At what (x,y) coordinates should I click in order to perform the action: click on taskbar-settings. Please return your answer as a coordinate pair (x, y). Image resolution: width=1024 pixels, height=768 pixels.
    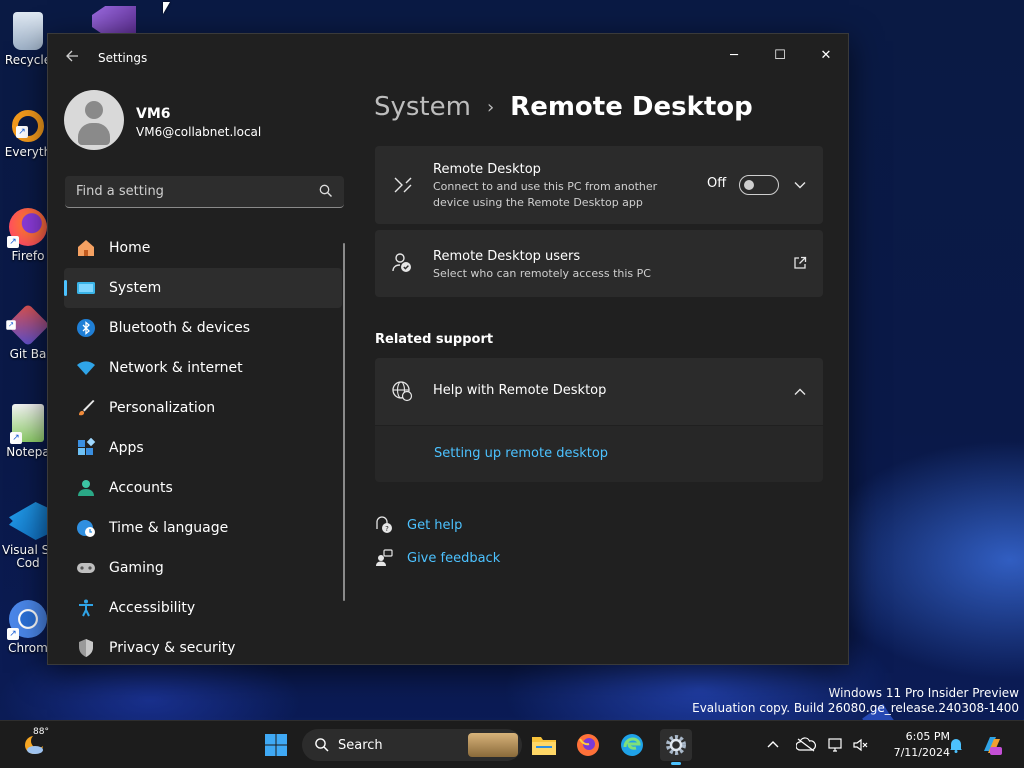
    Looking at the image, I should click on (676, 747).